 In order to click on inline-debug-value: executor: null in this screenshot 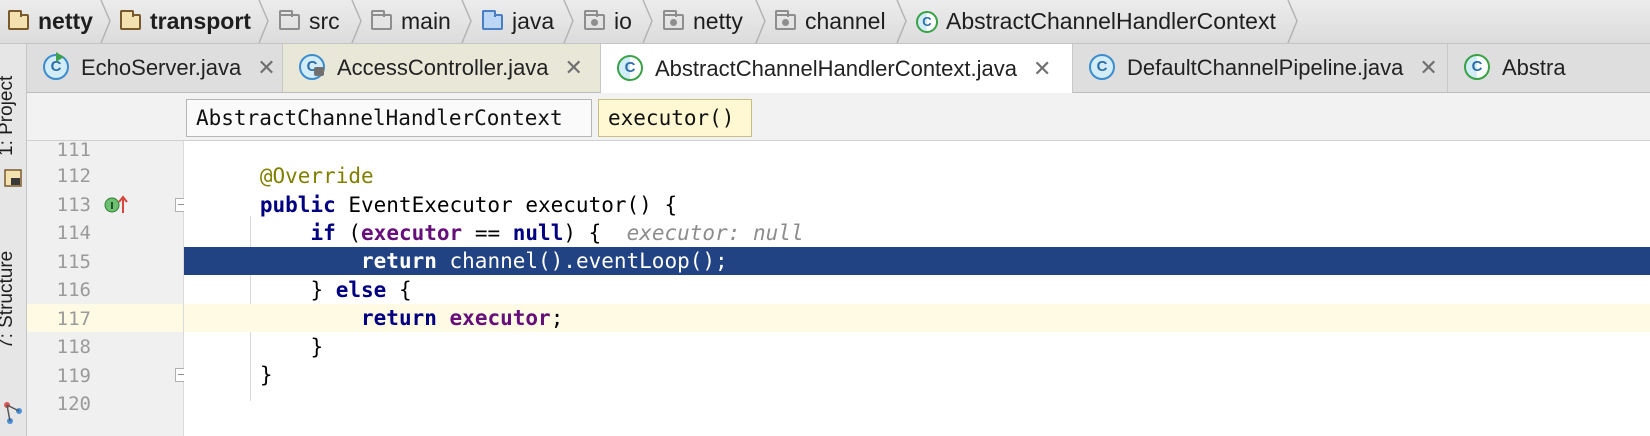, I will do `click(715, 233)`.